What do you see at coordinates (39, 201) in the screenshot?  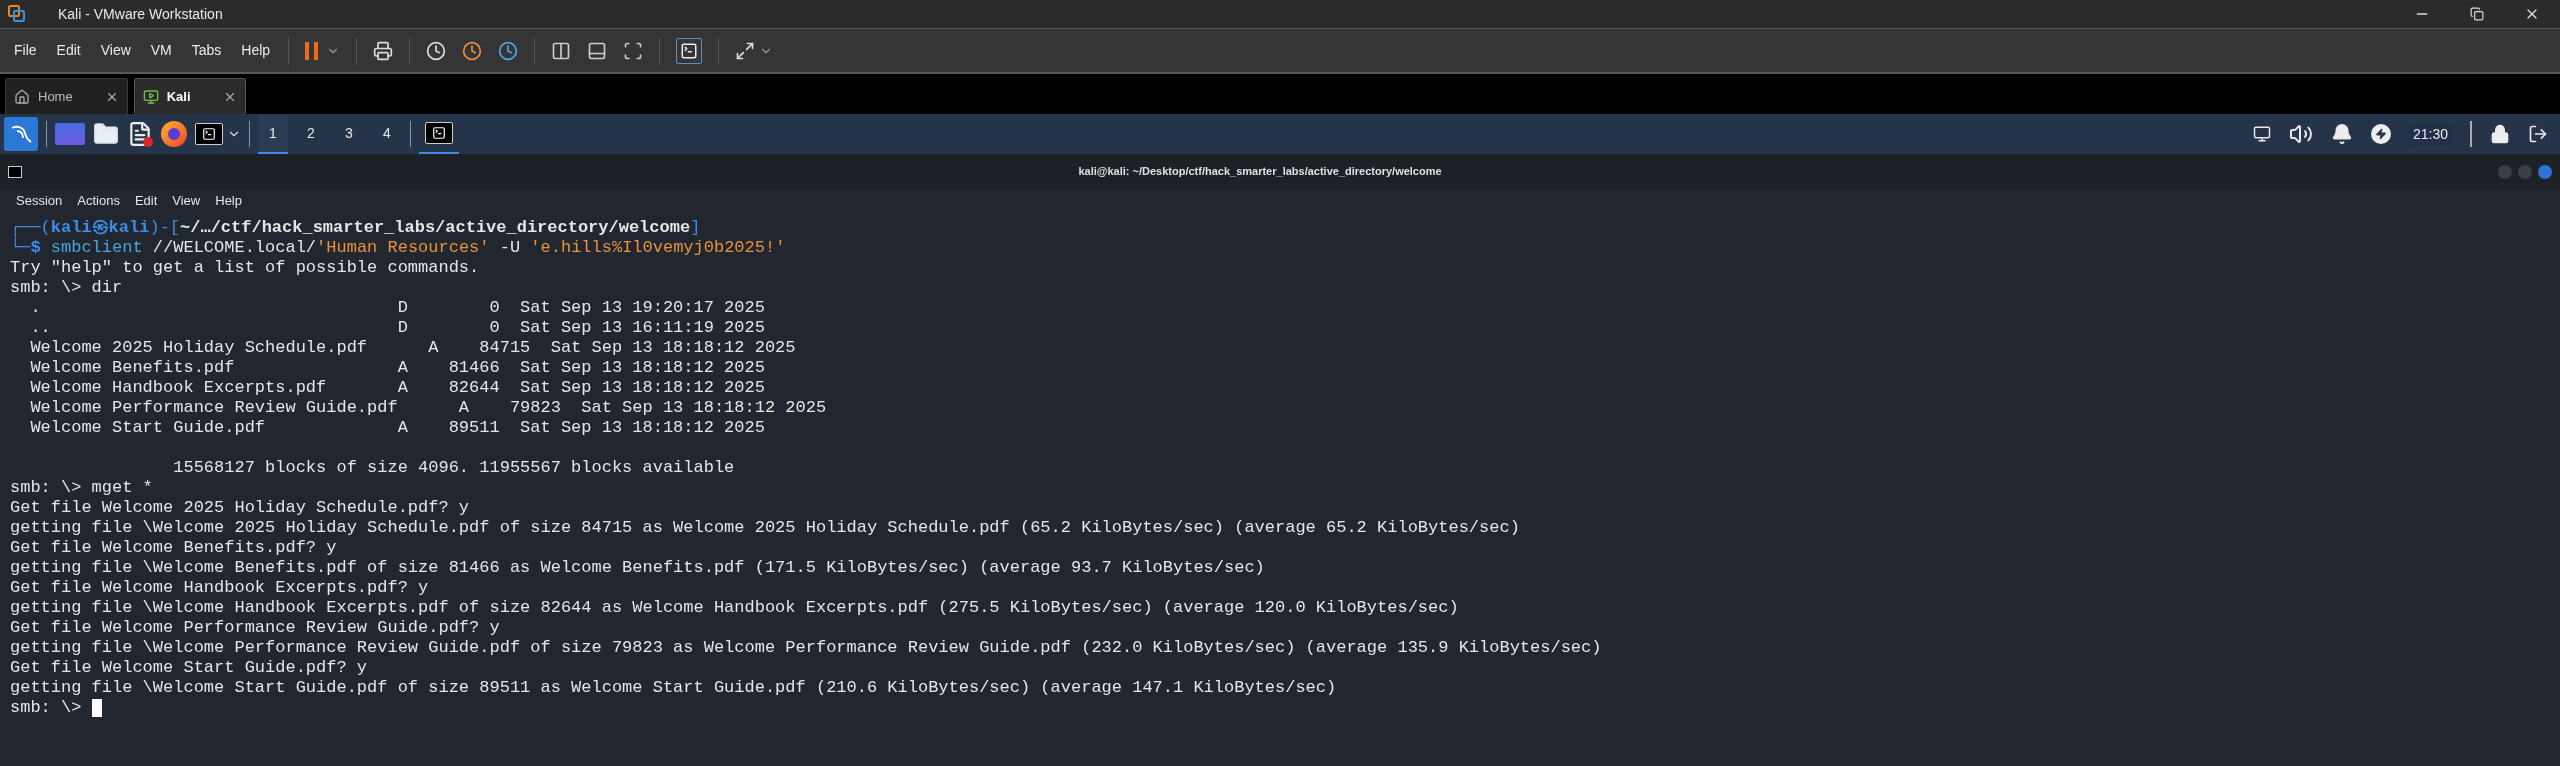 I see `menu-item: Session` at bounding box center [39, 201].